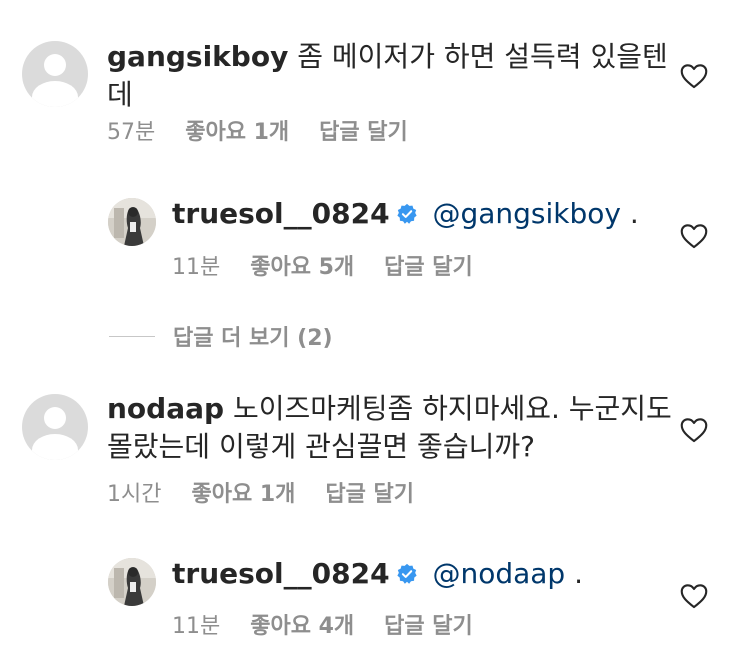  I want to click on comment-meta: 57분 좋아요 1개 답글 달기, so click(272, 130).